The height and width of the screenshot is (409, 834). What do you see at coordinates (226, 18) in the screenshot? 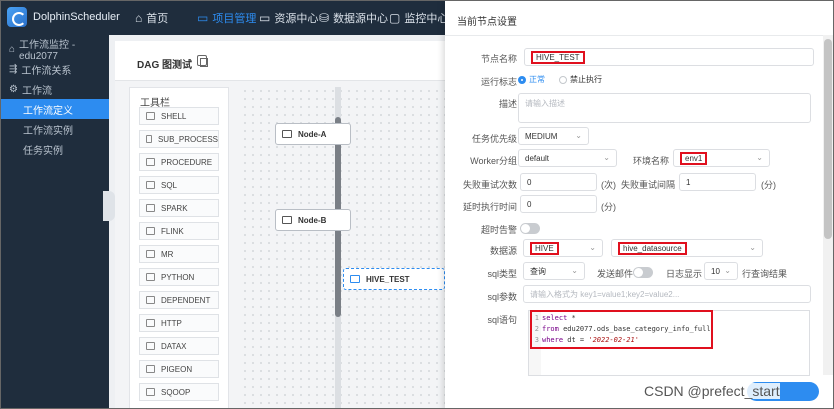
I see `nav-project: ▭ 项目管理` at bounding box center [226, 18].